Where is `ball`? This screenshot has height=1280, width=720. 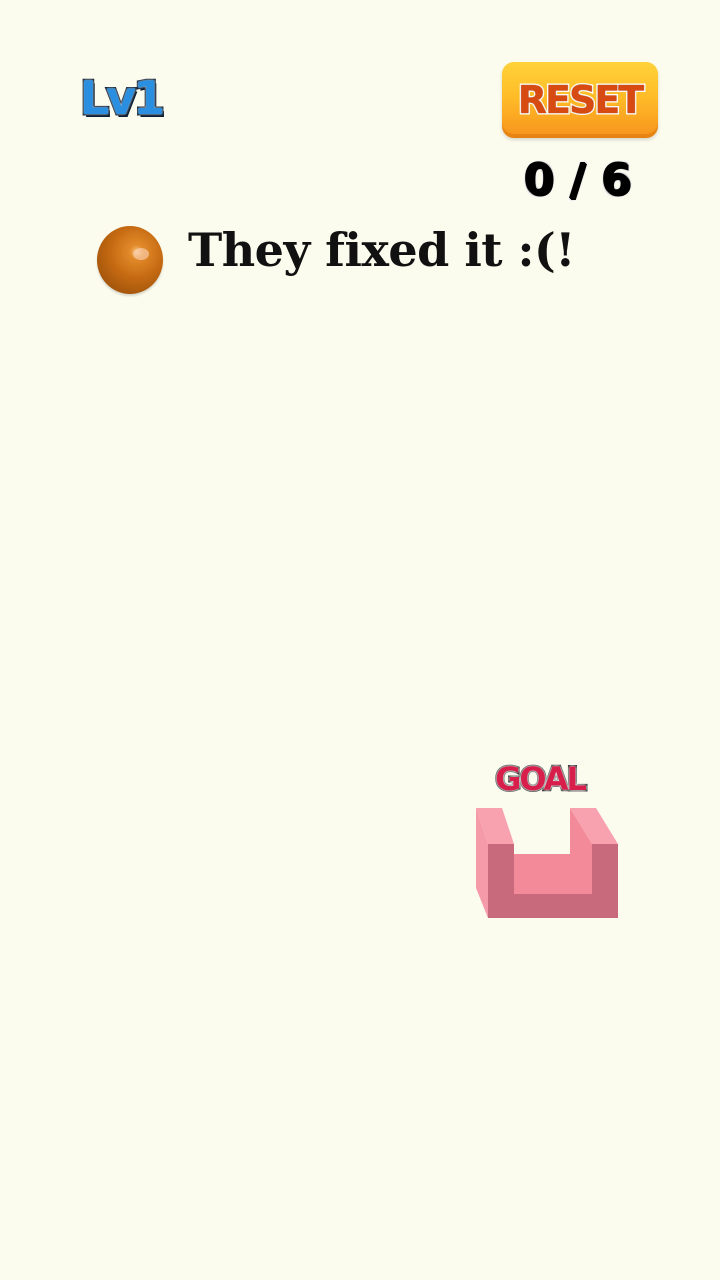 ball is located at coordinates (130, 260).